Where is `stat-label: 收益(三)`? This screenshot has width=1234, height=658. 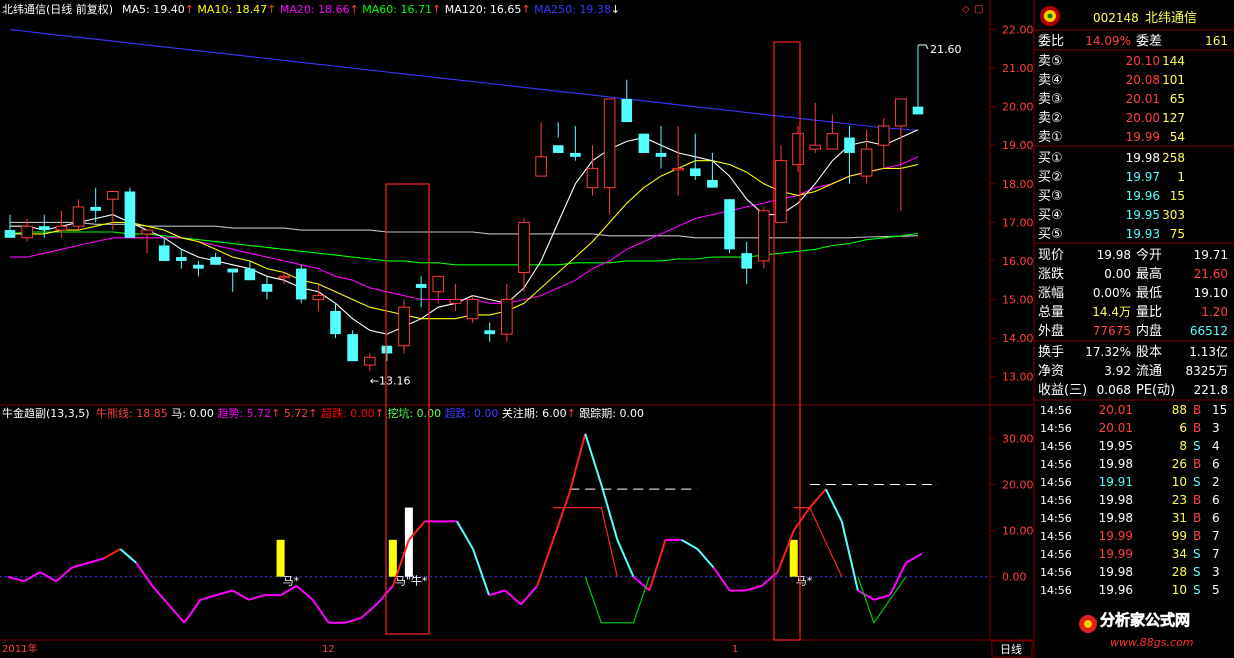 stat-label: 收益(三) is located at coordinates (1062, 390).